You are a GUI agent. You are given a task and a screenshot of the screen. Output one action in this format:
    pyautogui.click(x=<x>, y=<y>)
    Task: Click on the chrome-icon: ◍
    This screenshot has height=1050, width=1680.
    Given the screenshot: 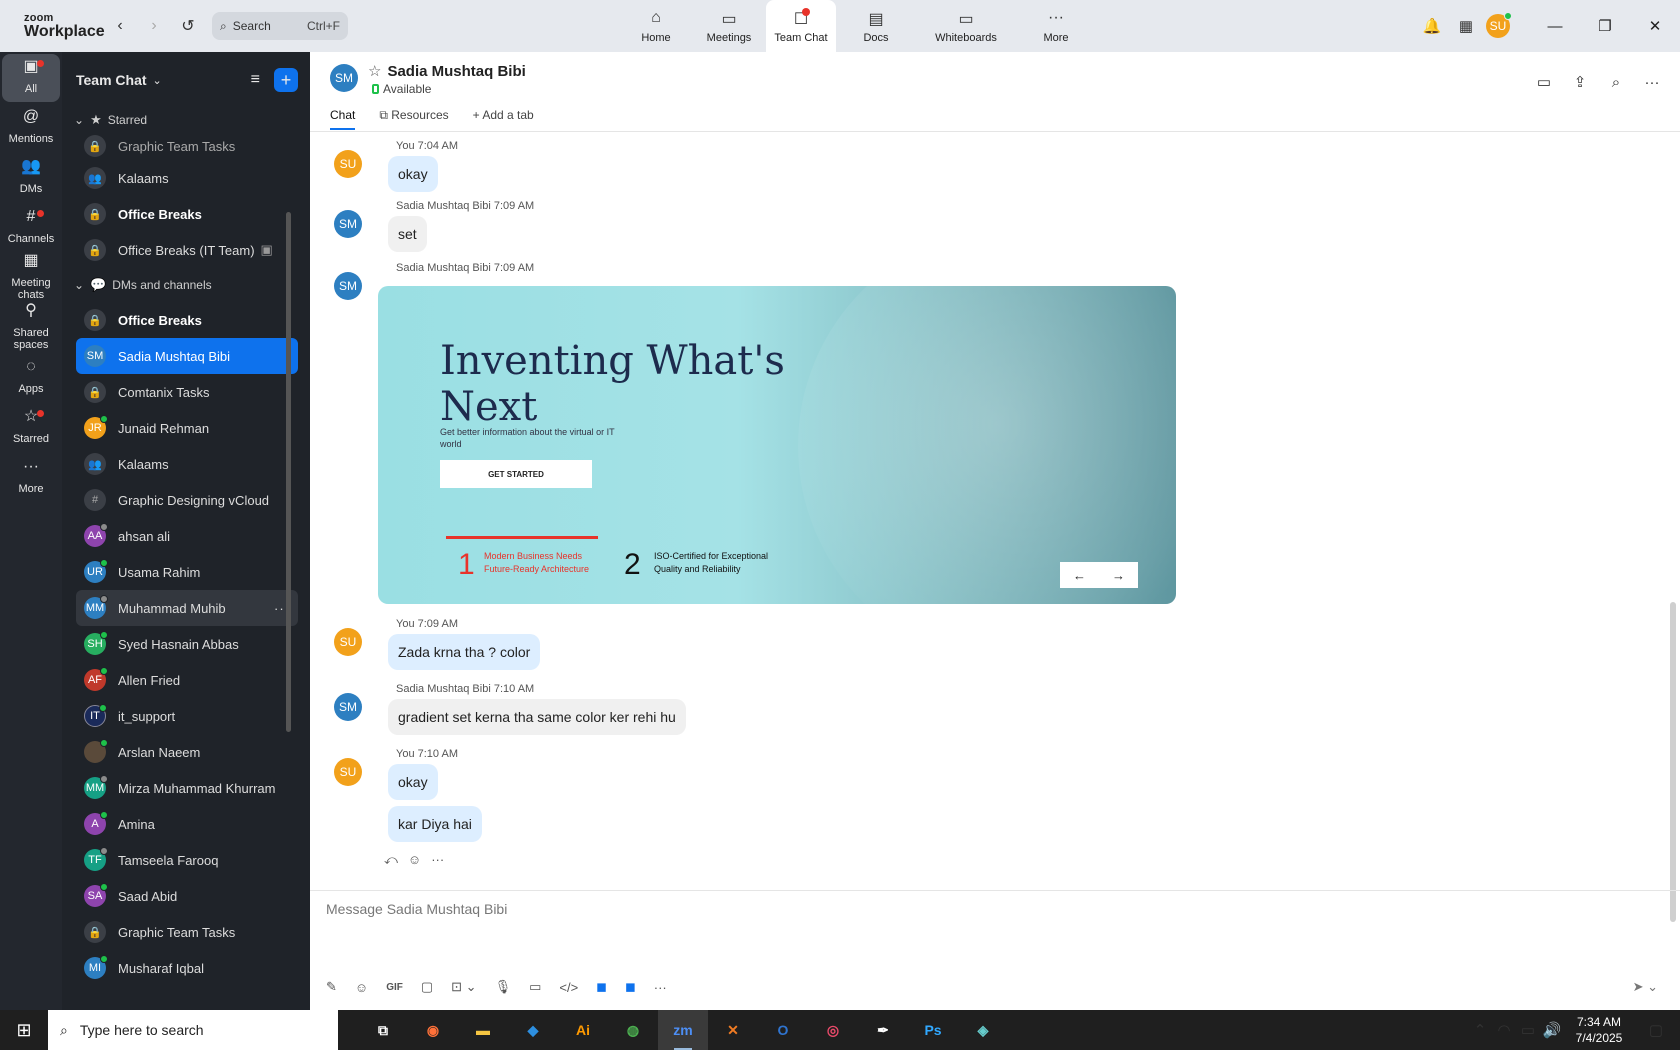 What is the action you would take?
    pyautogui.click(x=633, y=1030)
    